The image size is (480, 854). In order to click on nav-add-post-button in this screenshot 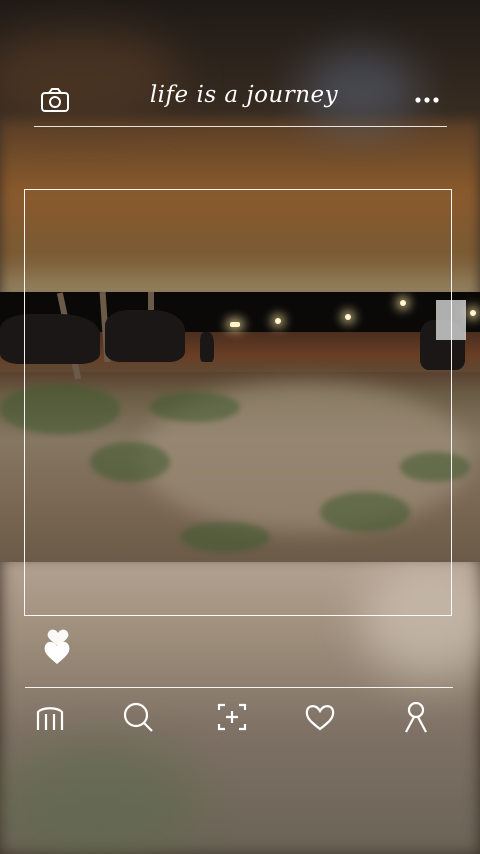, I will do `click(232, 717)`.